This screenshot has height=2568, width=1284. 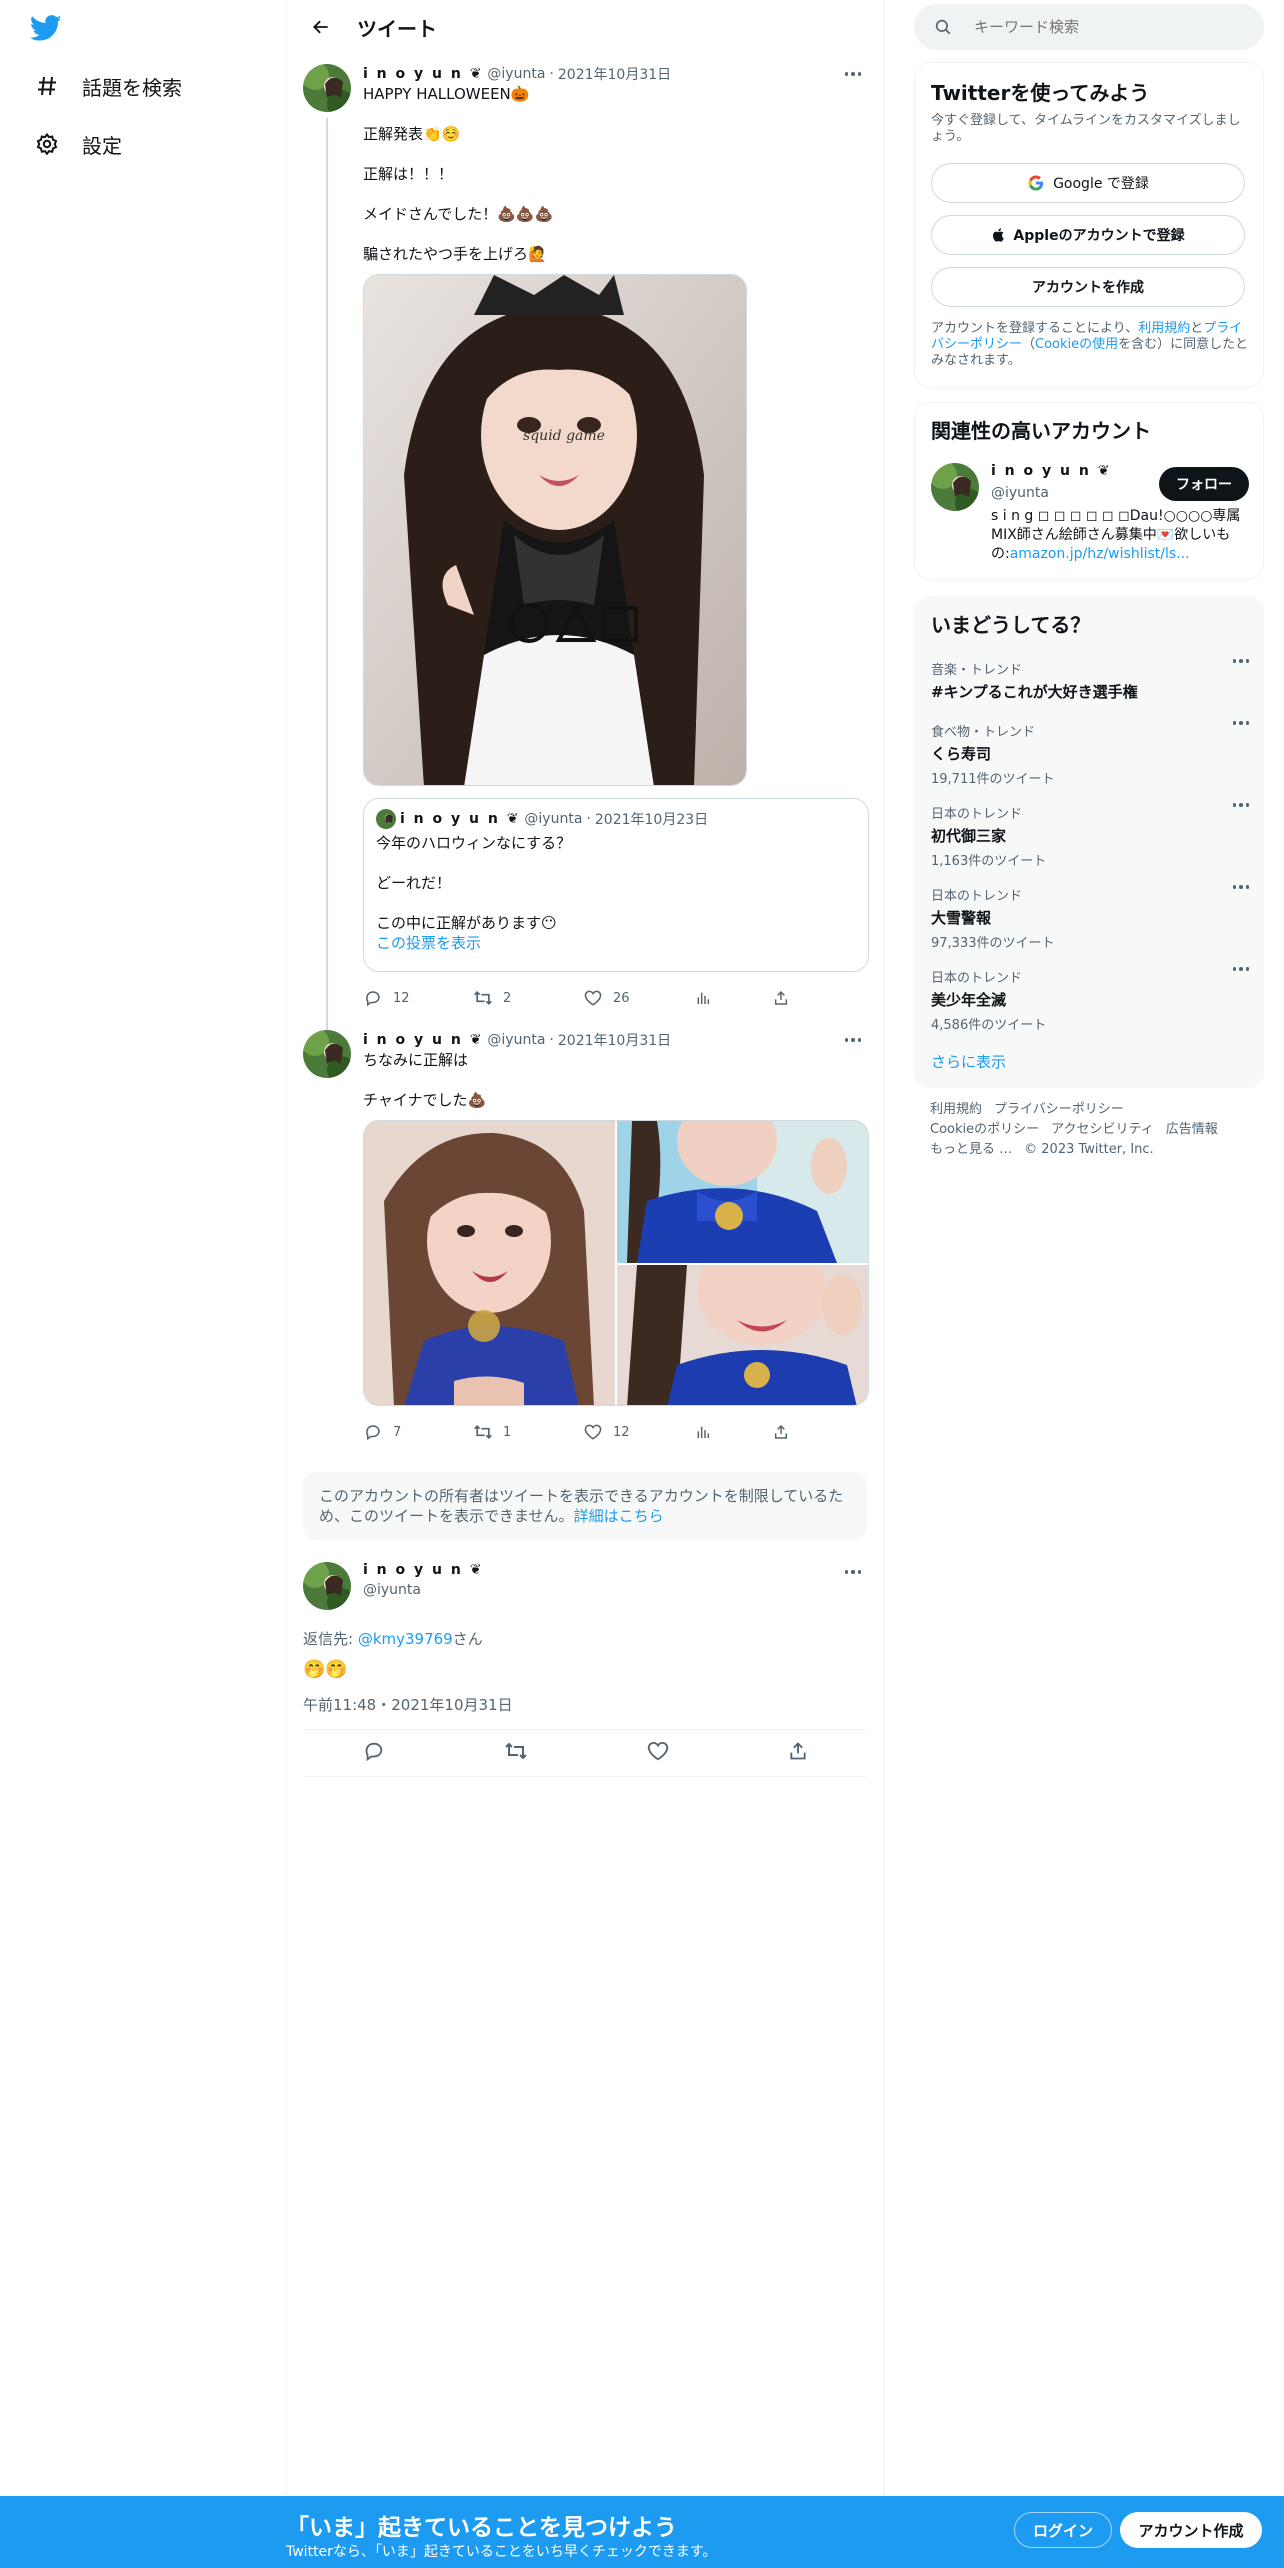 What do you see at coordinates (428, 943) in the screenshot?
I see `show-poll-link: この投票を表示` at bounding box center [428, 943].